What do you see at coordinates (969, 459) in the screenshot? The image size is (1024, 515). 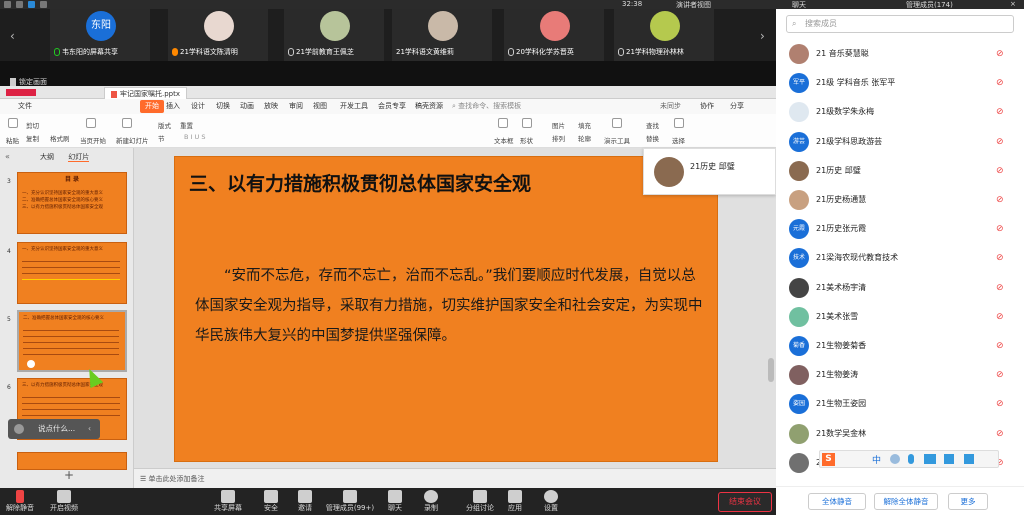 I see `toolbox-icon` at bounding box center [969, 459].